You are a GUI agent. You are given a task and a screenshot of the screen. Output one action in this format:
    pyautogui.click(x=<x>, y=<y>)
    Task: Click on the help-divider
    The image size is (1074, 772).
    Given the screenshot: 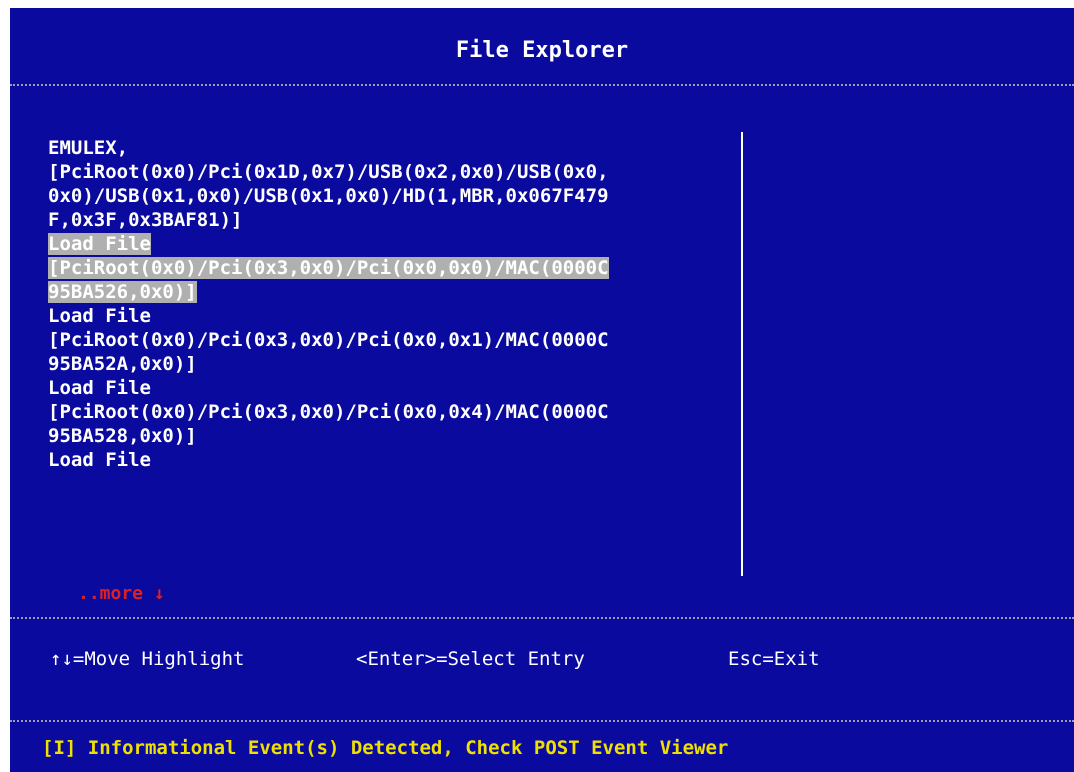 What is the action you would take?
    pyautogui.click(x=542, y=618)
    